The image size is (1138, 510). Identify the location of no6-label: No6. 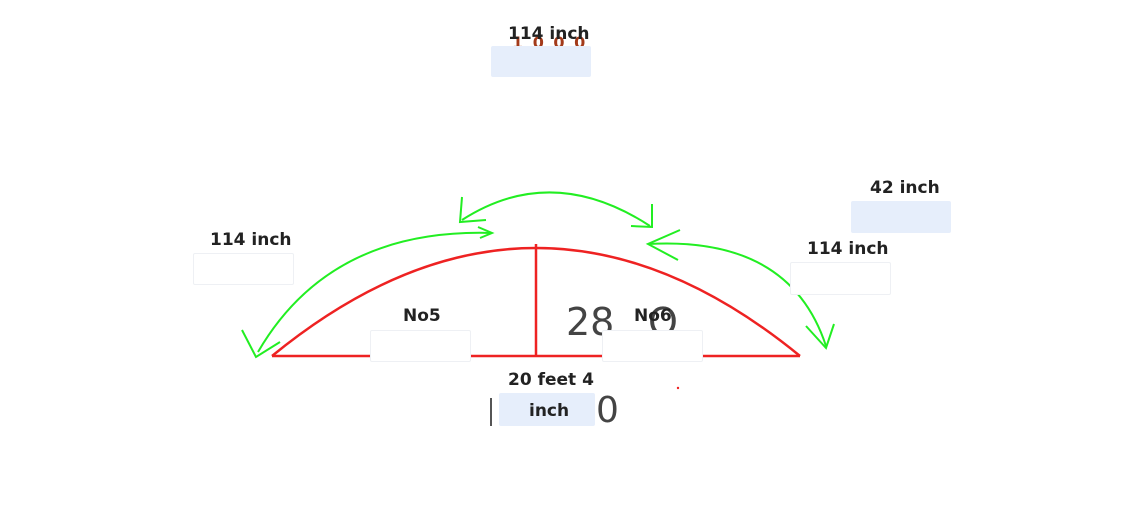
(653, 316).